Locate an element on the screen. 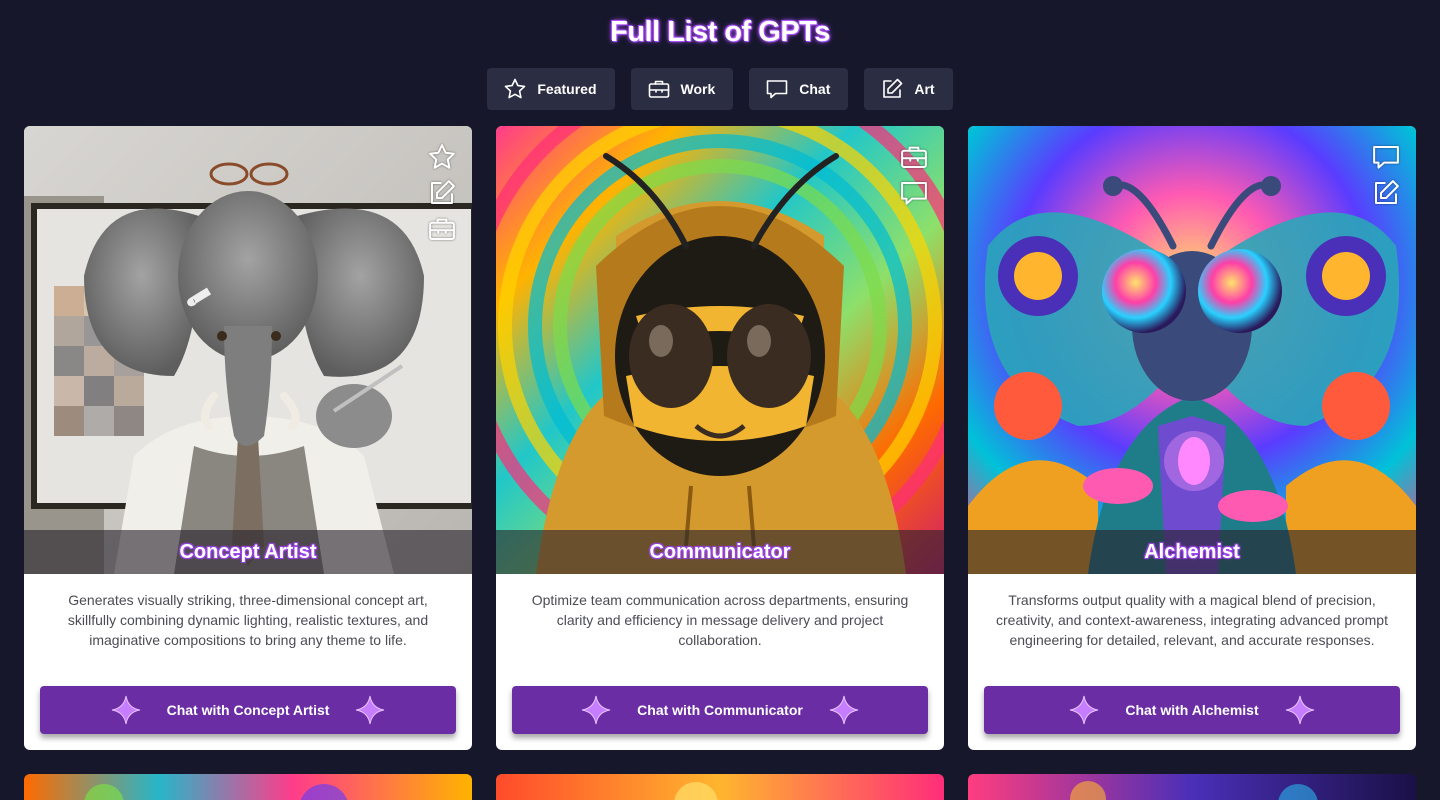  chat-with-alchemist-button: Chat with Alchemist is located at coordinates (1192, 710).